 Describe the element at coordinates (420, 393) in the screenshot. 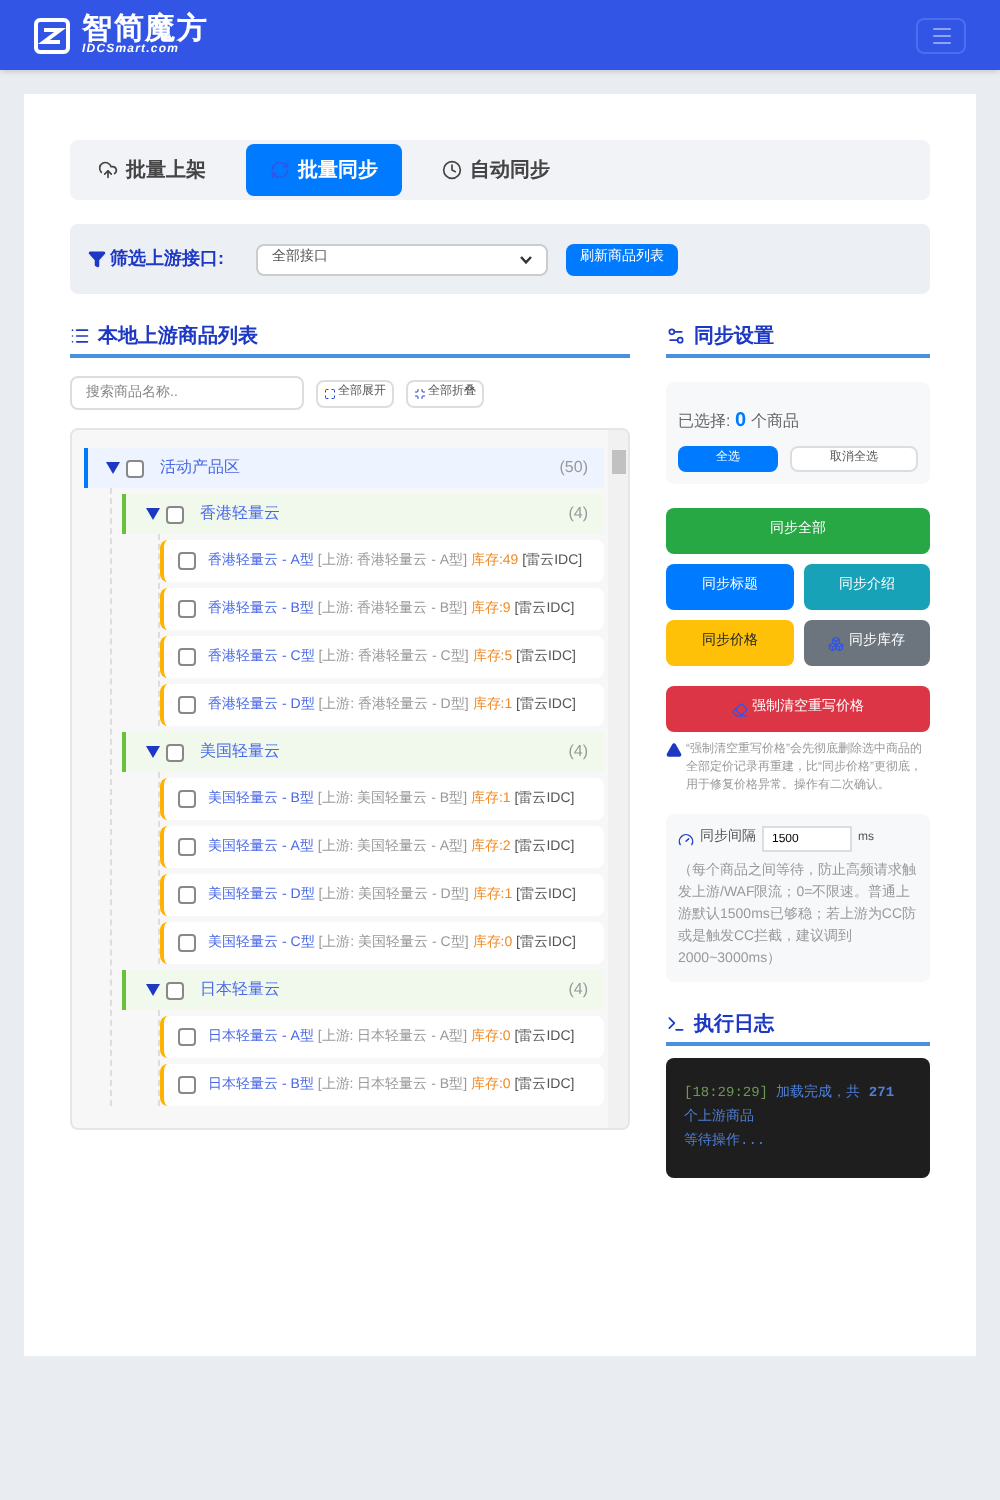

I see `collapse-icon` at that location.